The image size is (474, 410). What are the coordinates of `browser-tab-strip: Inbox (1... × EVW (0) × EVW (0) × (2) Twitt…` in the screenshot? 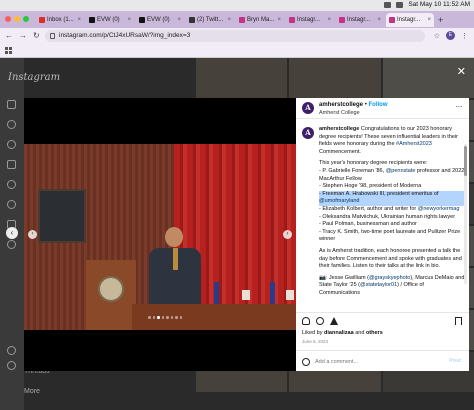 It's located at (237, 19).